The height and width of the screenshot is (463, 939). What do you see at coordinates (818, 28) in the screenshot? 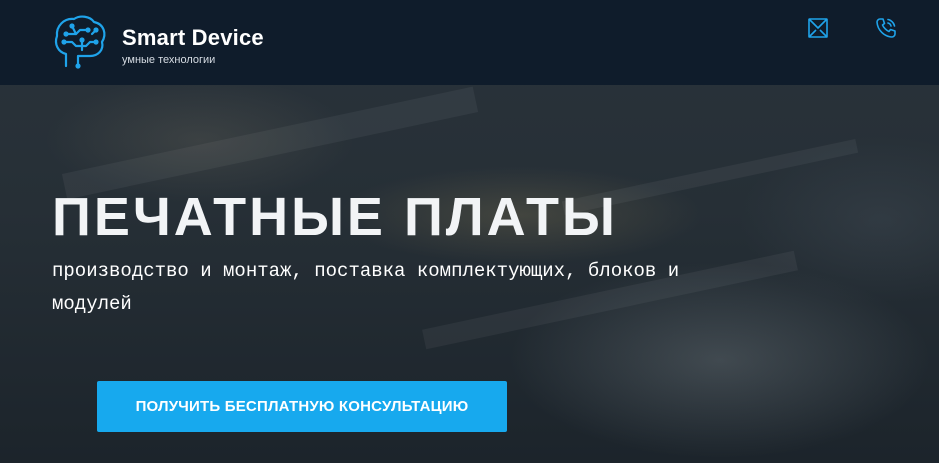
I see `mail-icon` at bounding box center [818, 28].